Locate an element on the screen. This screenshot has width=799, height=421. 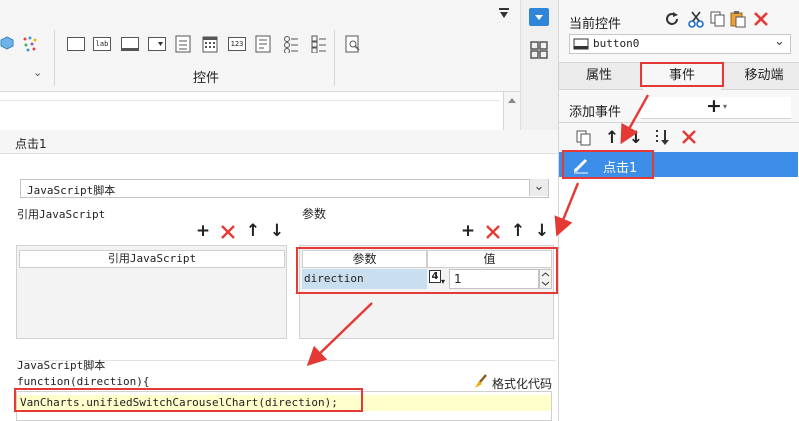
combo-widget-icon is located at coordinates (157, 44).